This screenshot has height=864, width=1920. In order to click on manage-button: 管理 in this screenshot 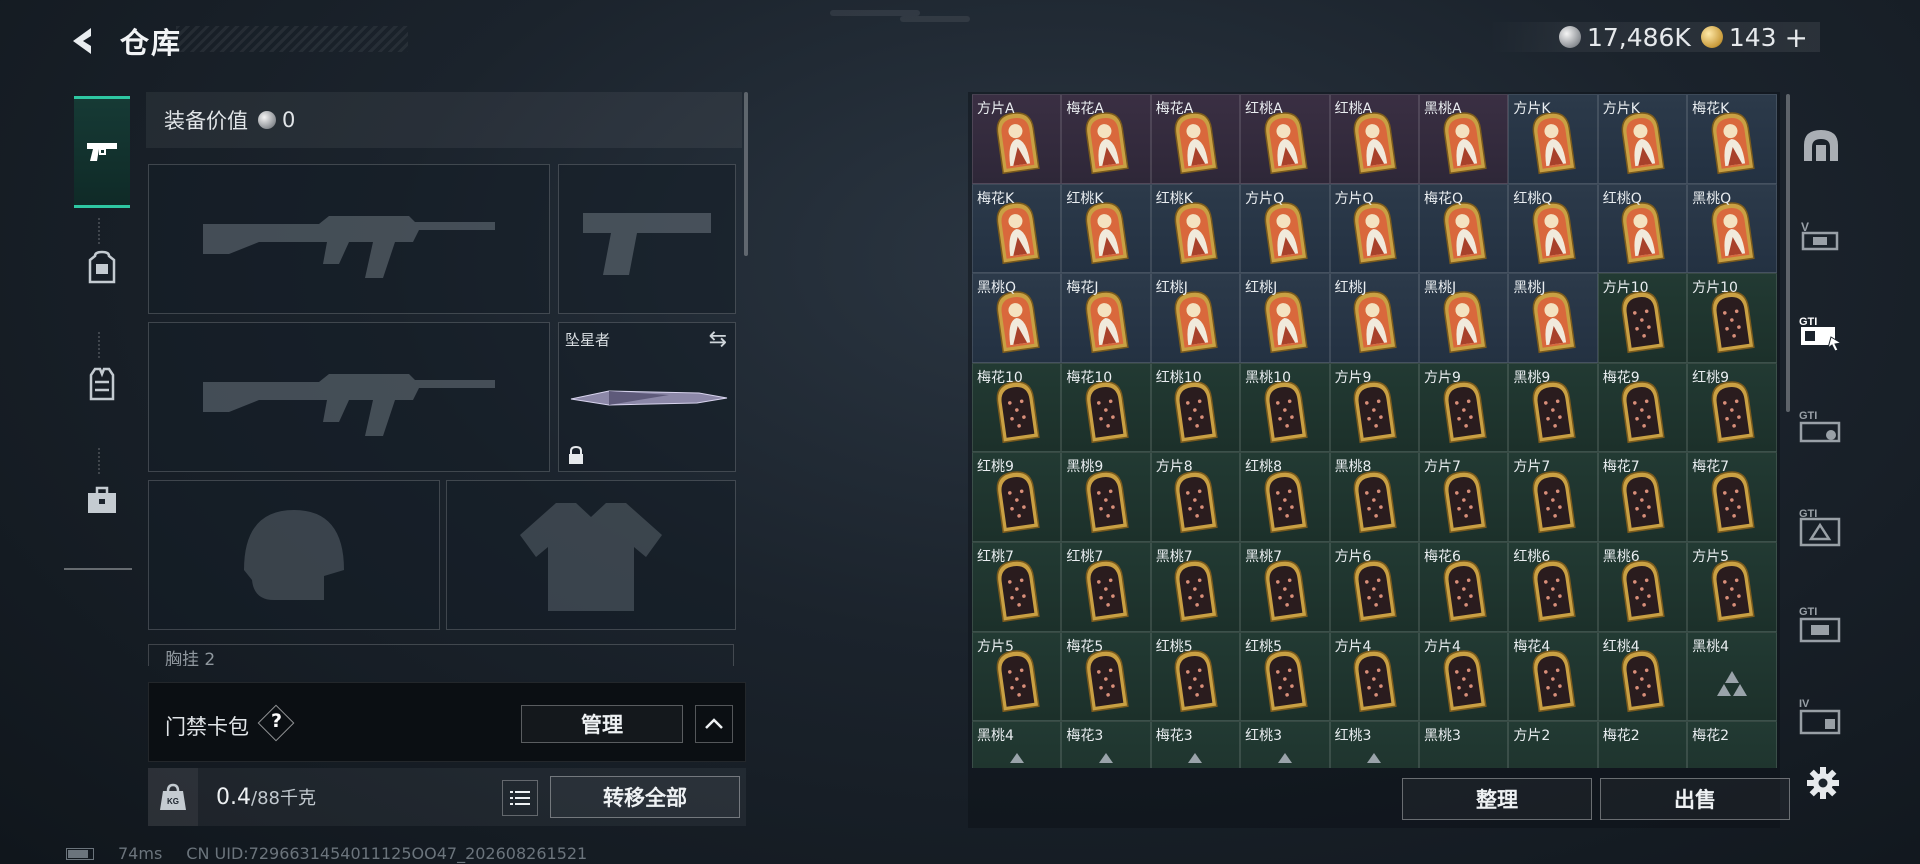, I will do `click(602, 724)`.